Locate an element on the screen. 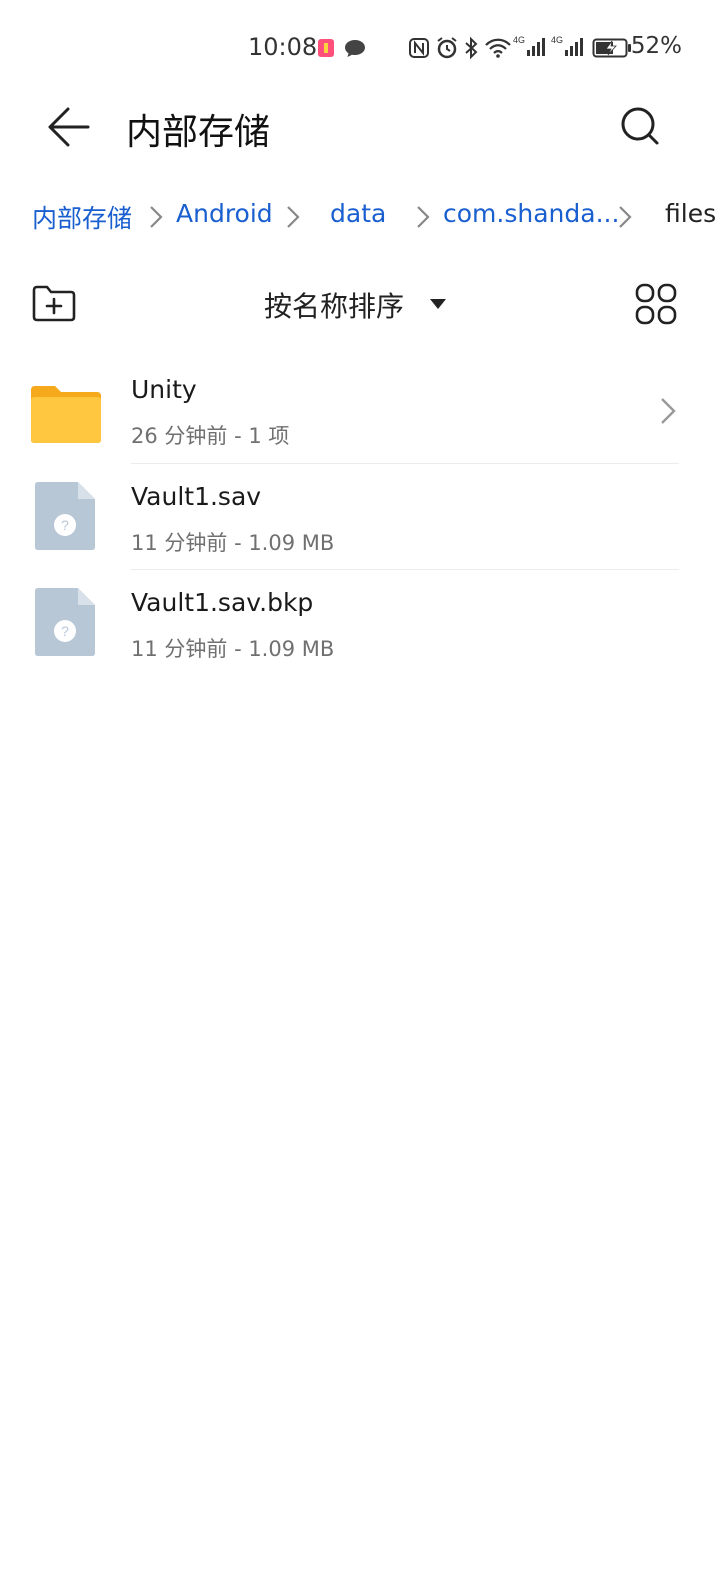  breadcrumb-current-clip: files is located at coordinates (692, 216).